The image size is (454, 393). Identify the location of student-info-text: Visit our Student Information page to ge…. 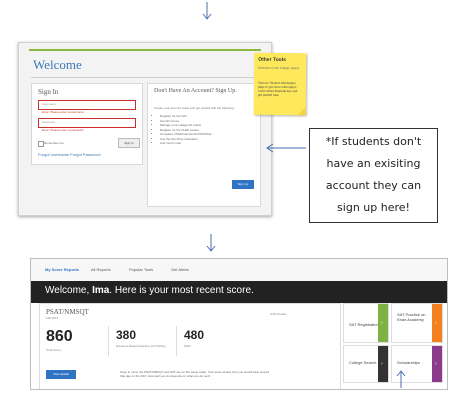
(280, 89).